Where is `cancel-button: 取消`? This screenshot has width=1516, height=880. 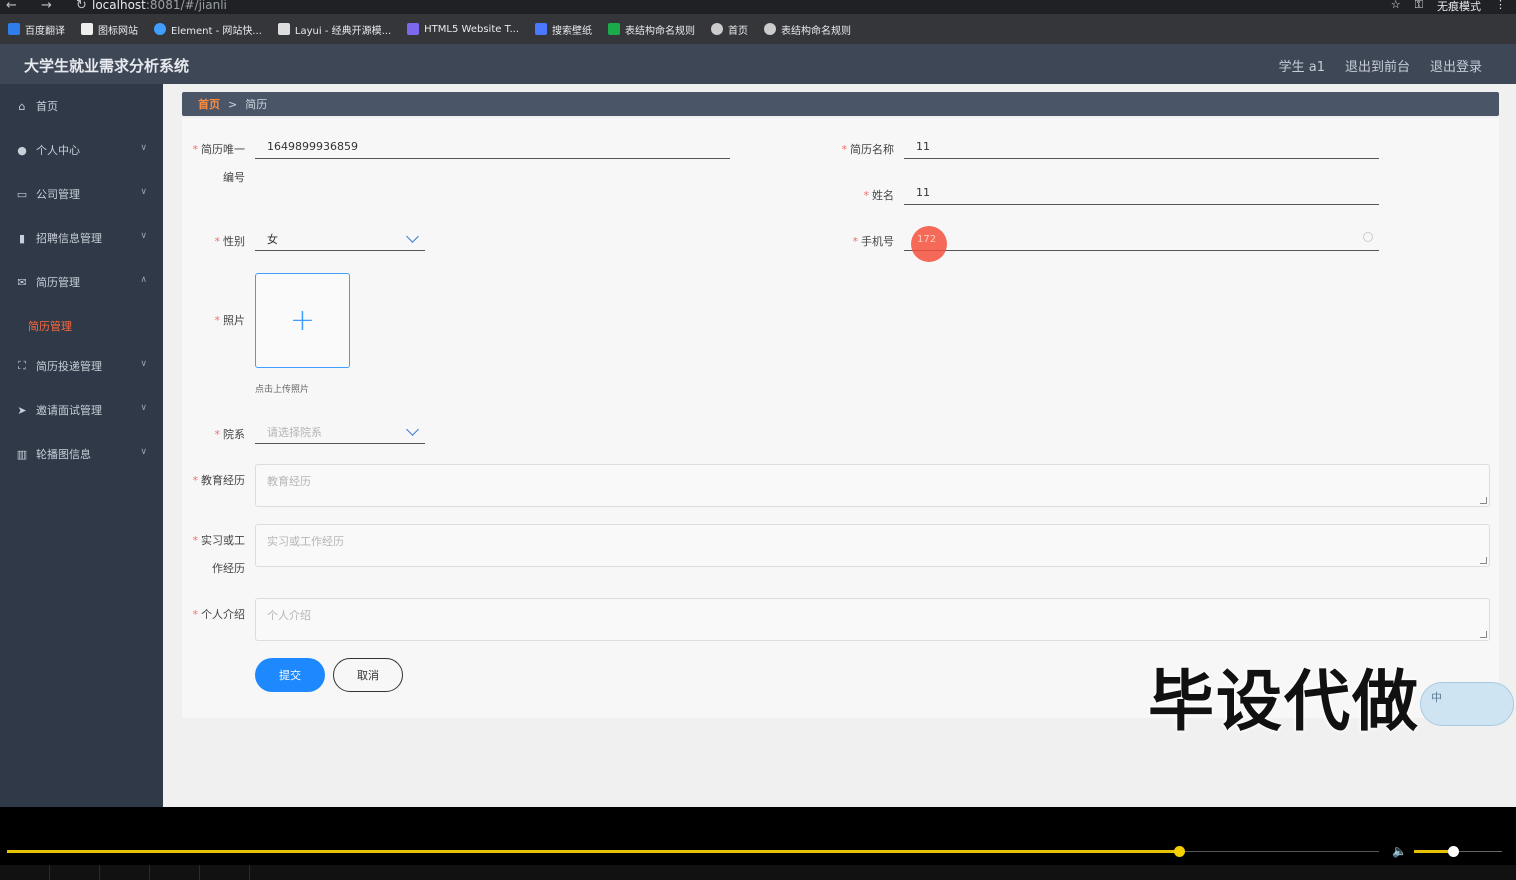
cancel-button: 取消 is located at coordinates (368, 675).